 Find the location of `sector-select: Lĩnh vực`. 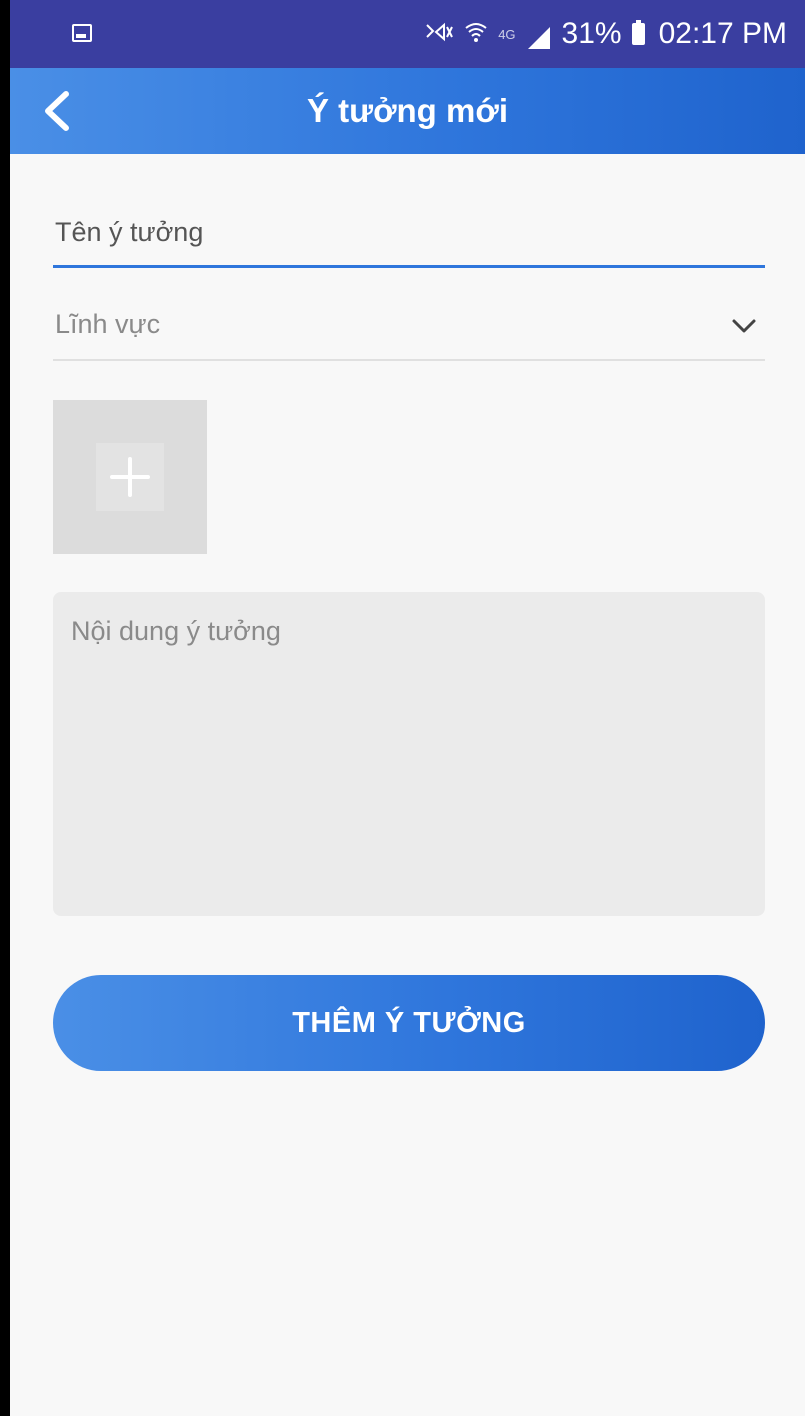

sector-select: Lĩnh vực is located at coordinates (409, 328).